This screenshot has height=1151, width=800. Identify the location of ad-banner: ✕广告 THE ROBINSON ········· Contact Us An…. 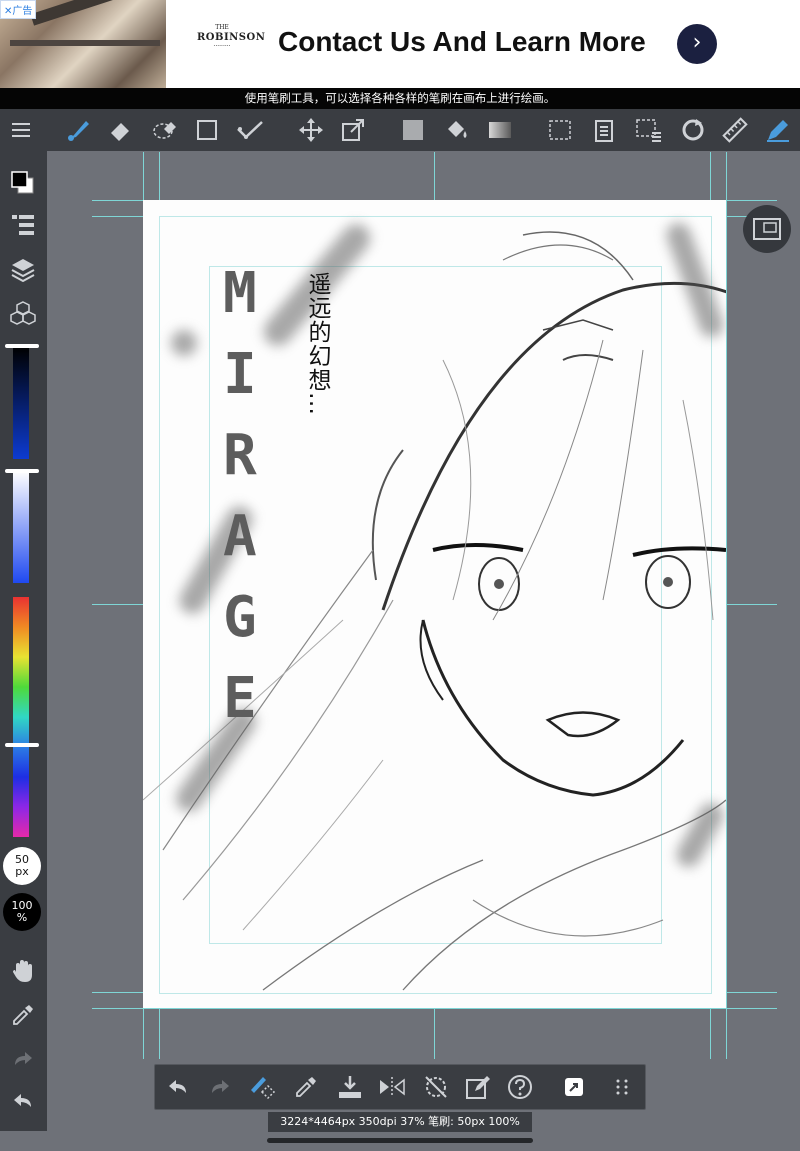
(400, 44).